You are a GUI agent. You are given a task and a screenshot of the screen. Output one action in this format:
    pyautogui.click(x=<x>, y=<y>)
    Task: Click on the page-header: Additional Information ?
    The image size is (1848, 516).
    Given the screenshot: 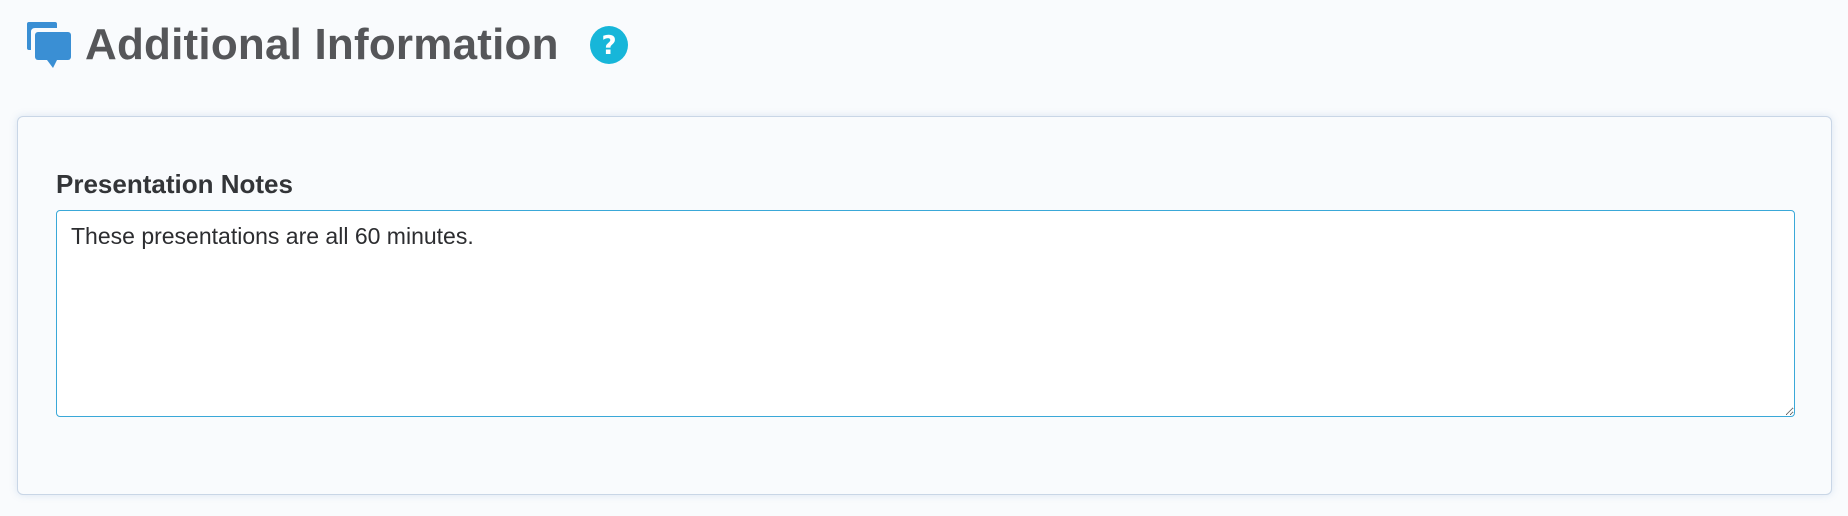 What is the action you would take?
    pyautogui.click(x=327, y=45)
    